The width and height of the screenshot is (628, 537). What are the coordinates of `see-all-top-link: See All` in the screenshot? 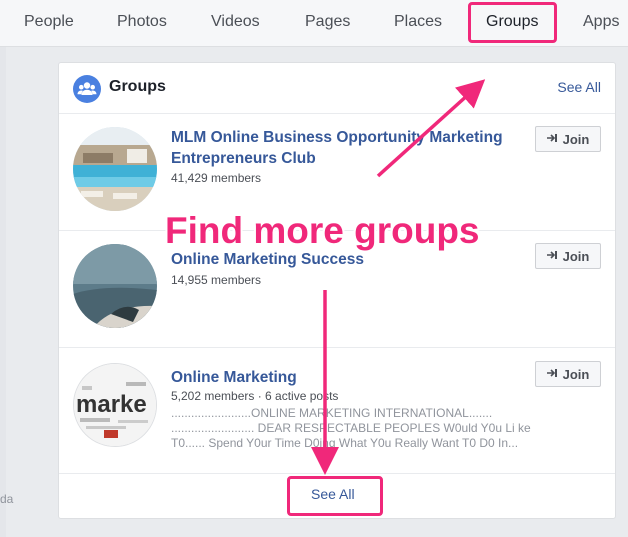 It's located at (579, 87).